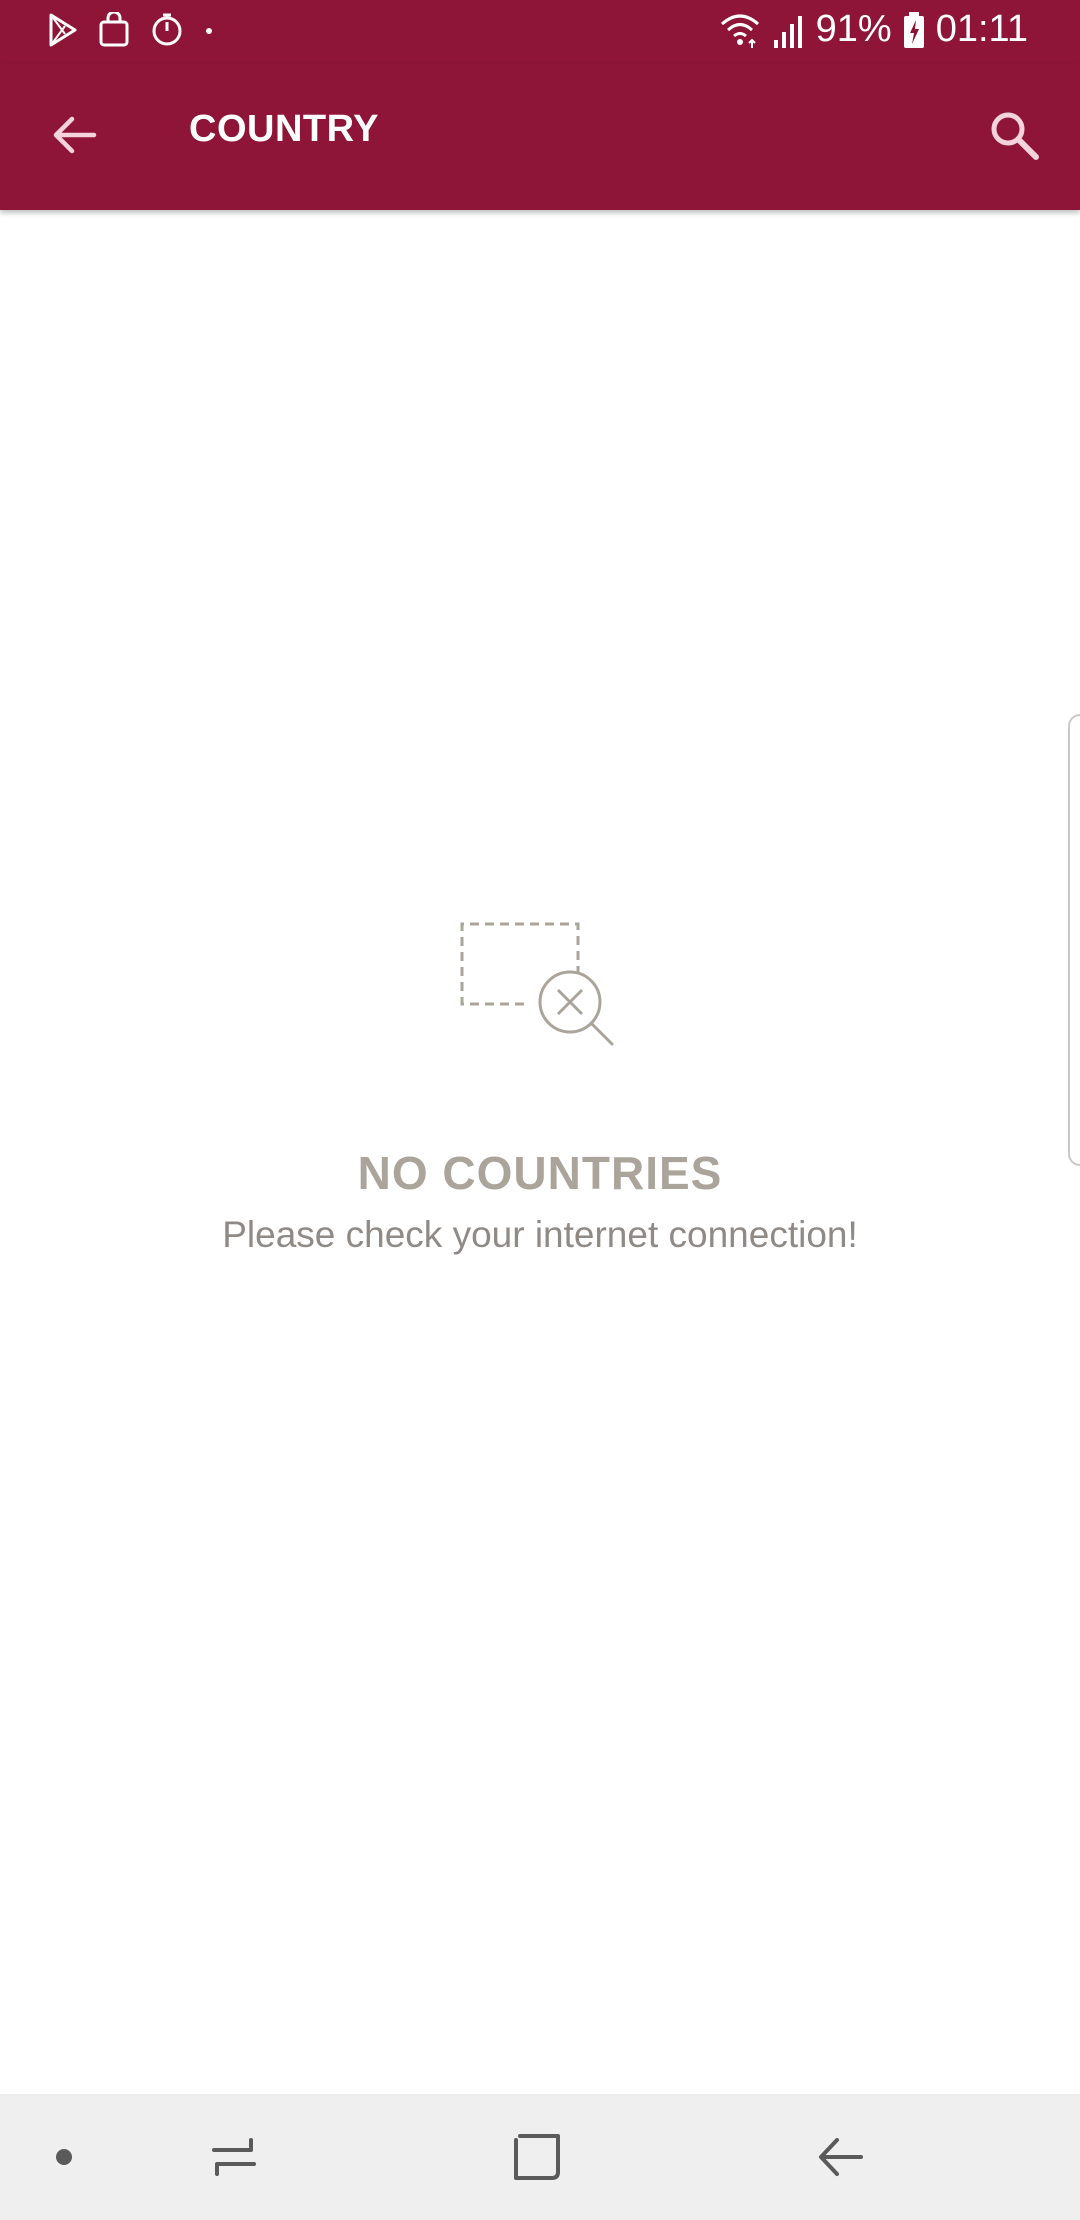 The image size is (1080, 2220). I want to click on navigation-bar, so click(540, 2157).